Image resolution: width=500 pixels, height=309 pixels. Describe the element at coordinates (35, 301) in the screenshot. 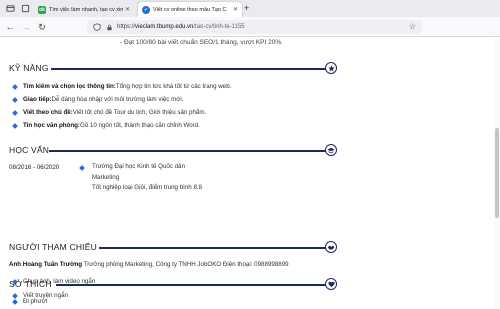

I see `hobby-text: Đi phượt` at that location.